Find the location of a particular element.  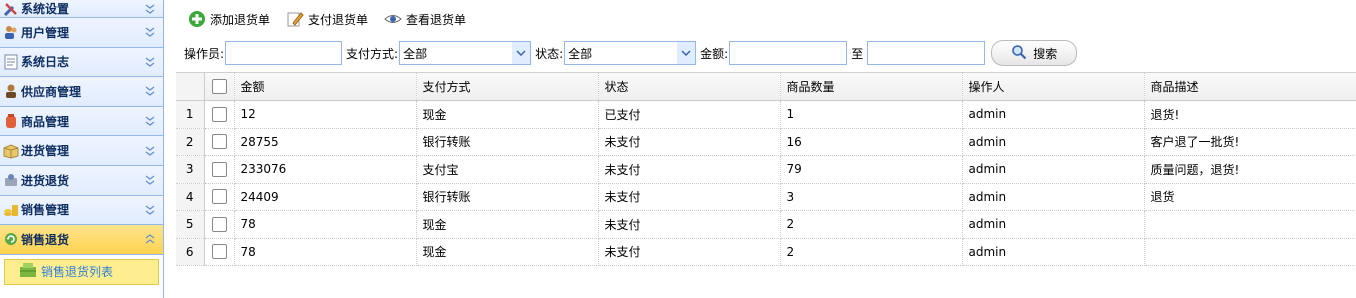

sidebar-item-label: 系统日志 is located at coordinates (45, 62).